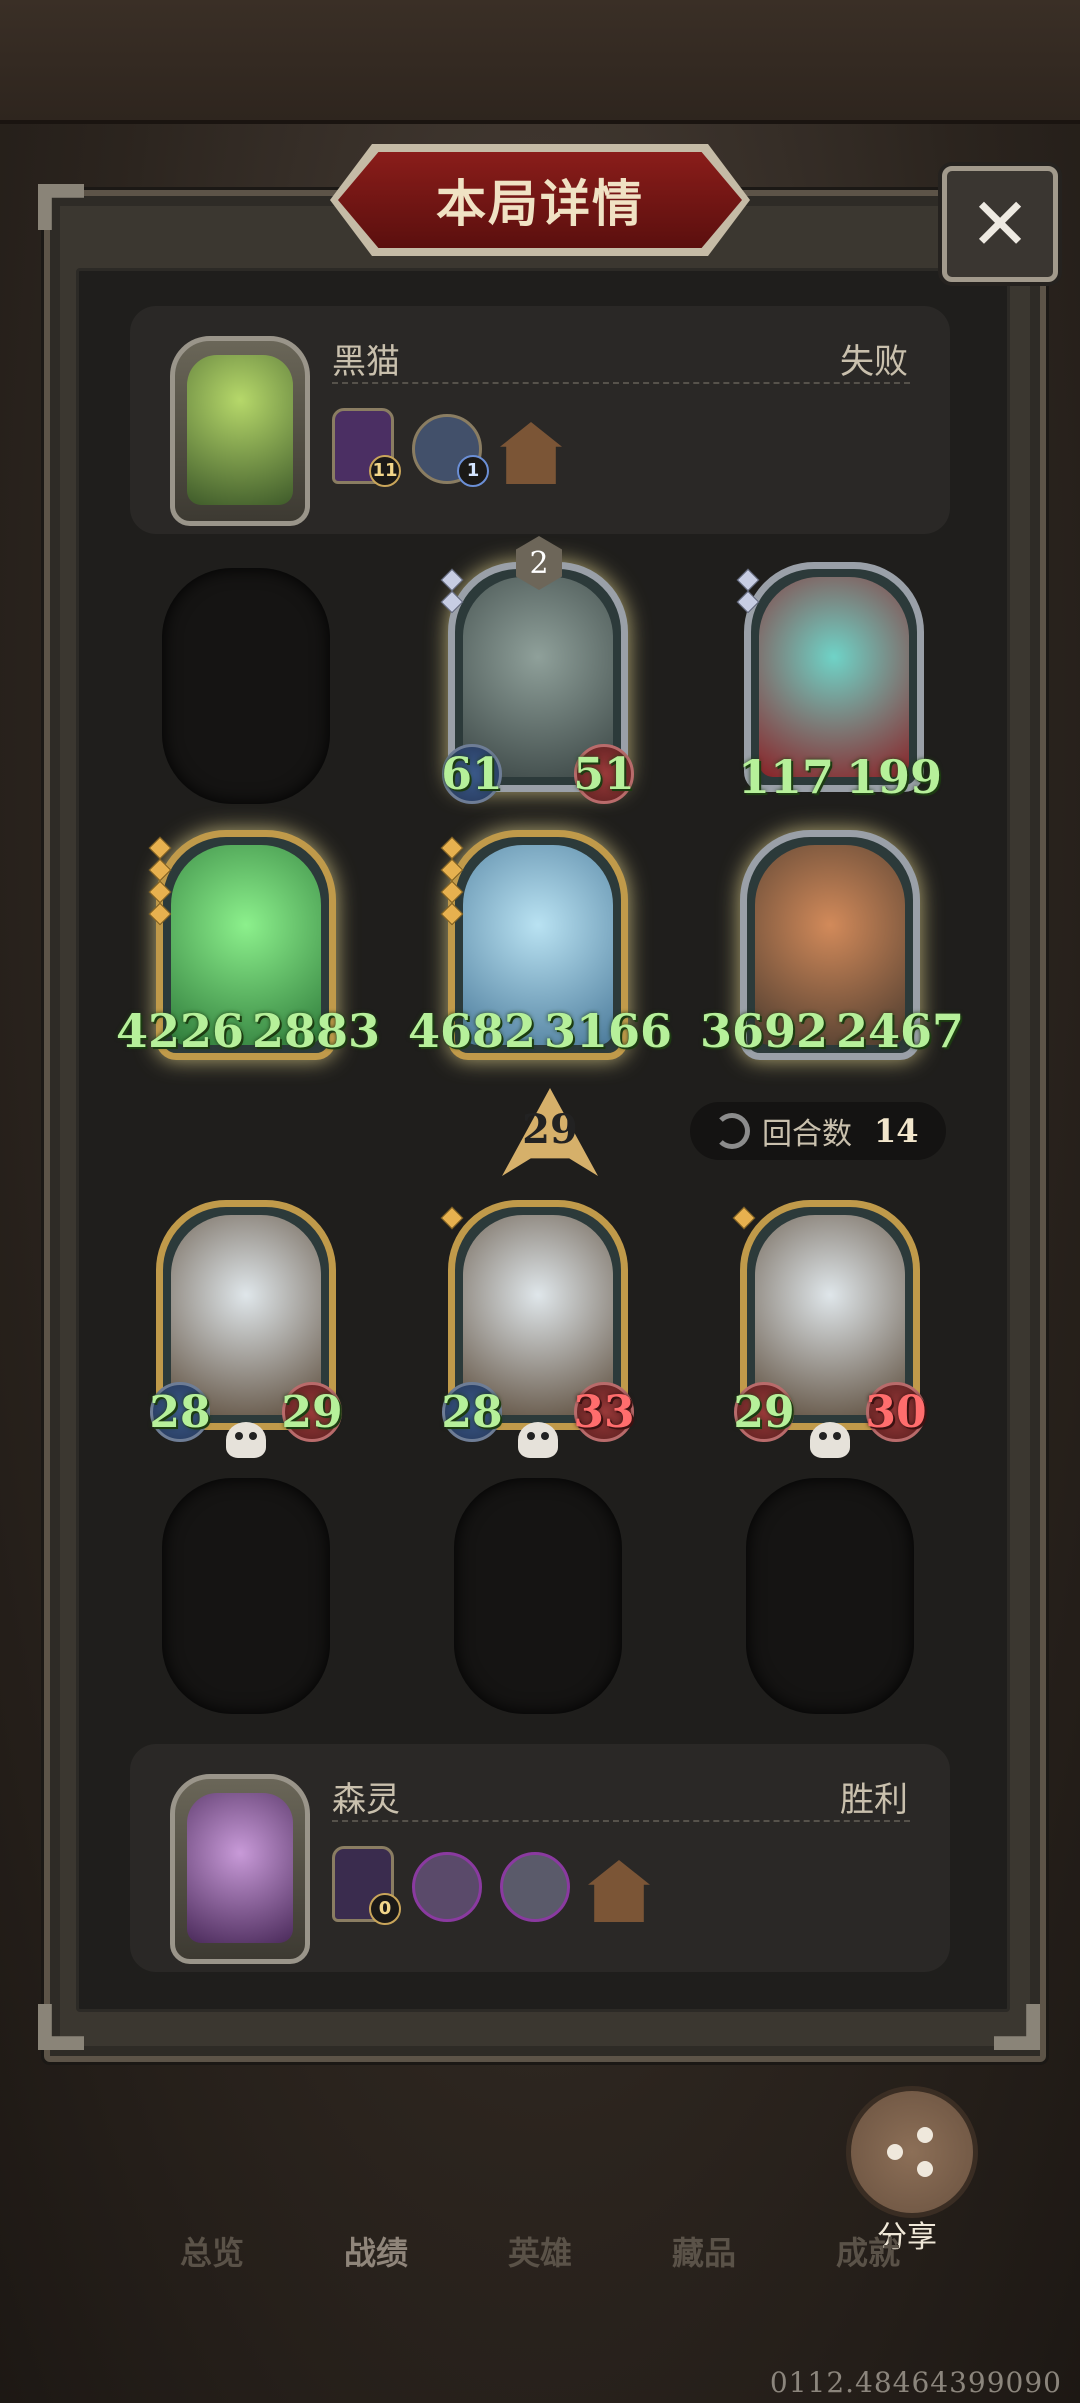  I want to click on dialog-title: 本局详情, so click(540, 200).